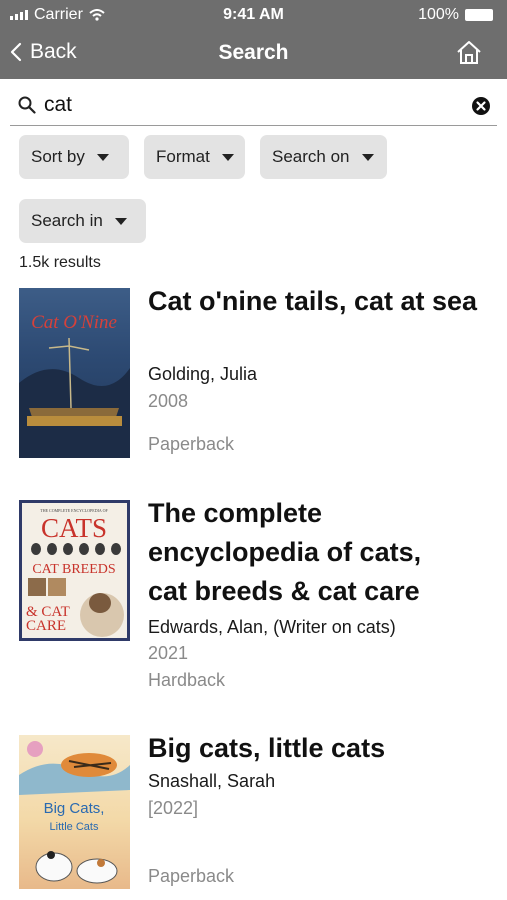 The height and width of the screenshot is (900, 507). Describe the element at coordinates (67, 220) in the screenshot. I see `search-in-label: Search in` at that location.